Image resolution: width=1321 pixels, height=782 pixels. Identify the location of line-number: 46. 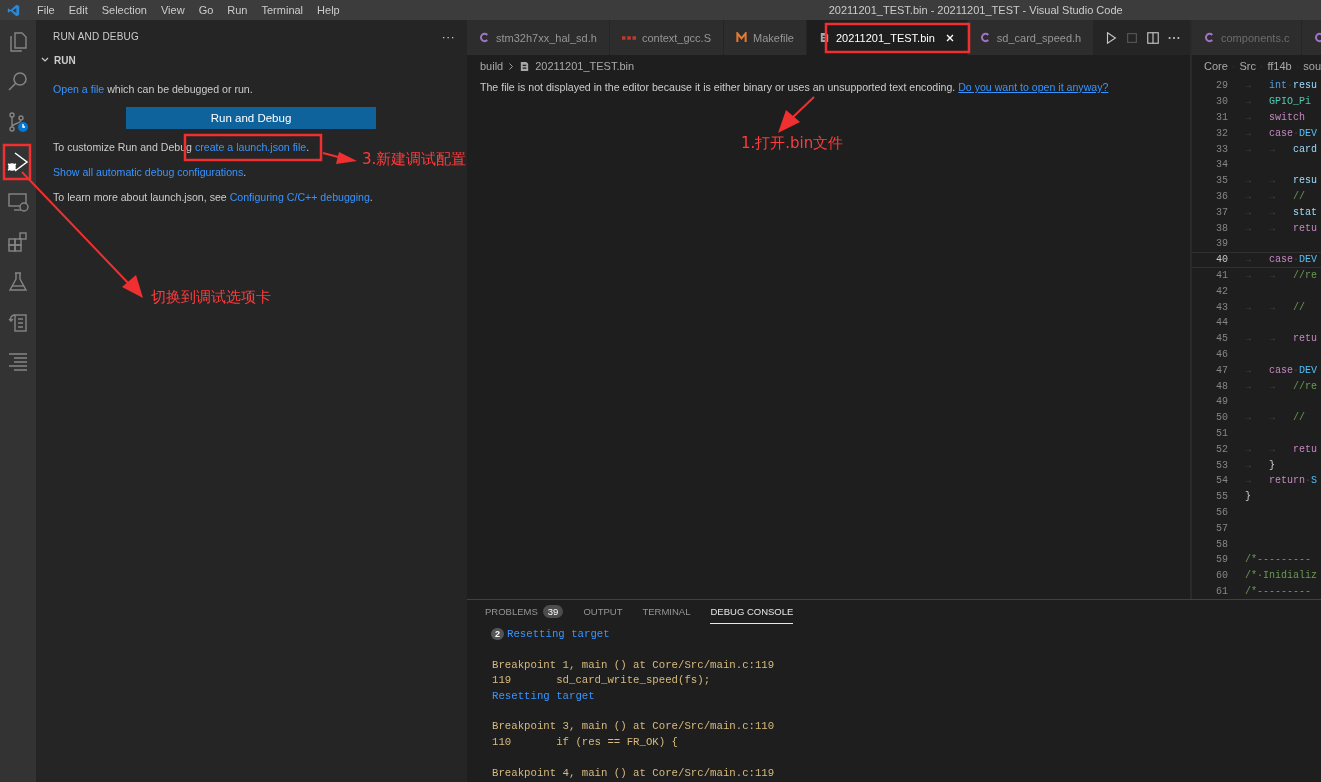
(1221, 354).